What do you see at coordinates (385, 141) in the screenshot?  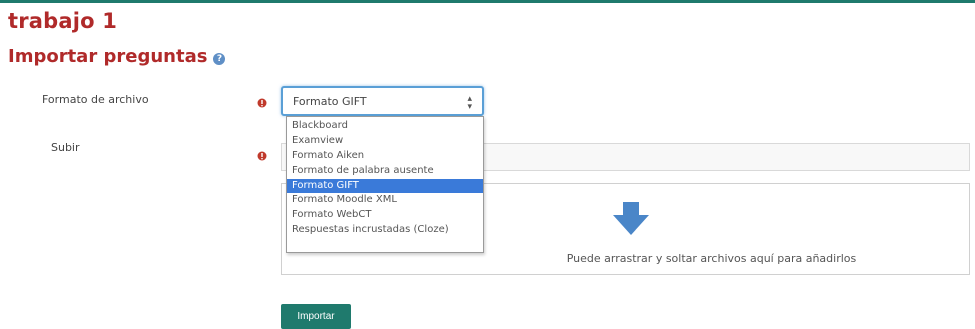 I see `dropdown-option-examview: Examview` at bounding box center [385, 141].